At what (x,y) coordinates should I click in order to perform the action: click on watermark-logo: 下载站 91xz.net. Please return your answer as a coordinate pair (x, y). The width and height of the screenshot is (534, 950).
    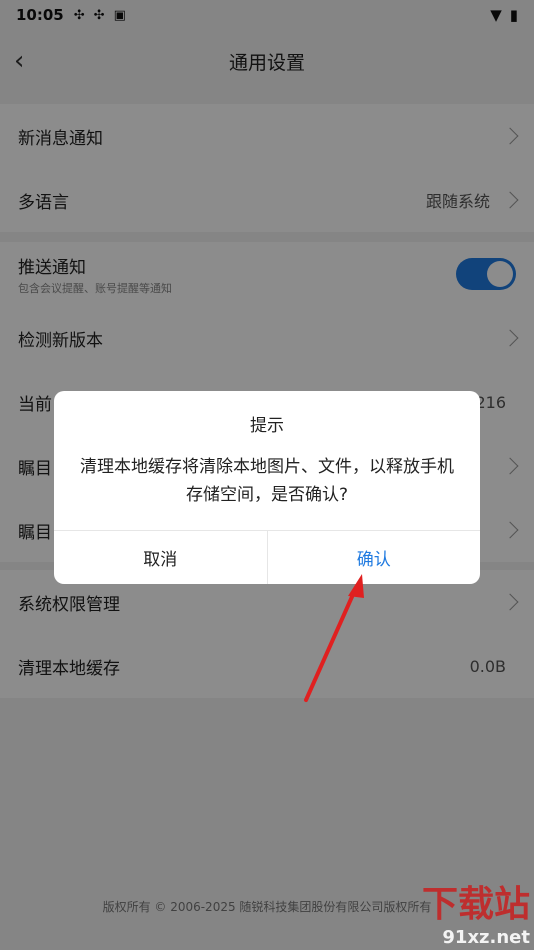
    Looking at the image, I should click on (476, 911).